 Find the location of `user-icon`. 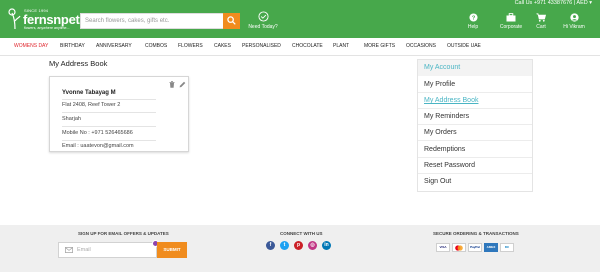

user-icon is located at coordinates (574, 17).